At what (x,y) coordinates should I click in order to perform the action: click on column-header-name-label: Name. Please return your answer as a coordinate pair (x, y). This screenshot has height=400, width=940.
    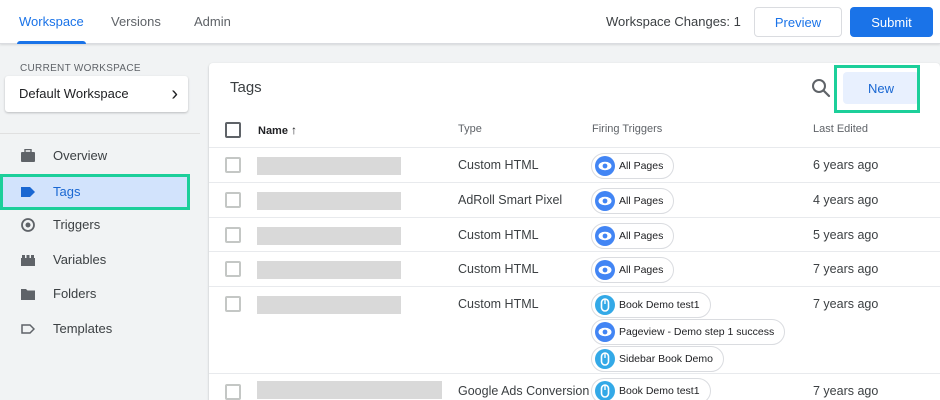
    Looking at the image, I should click on (273, 131).